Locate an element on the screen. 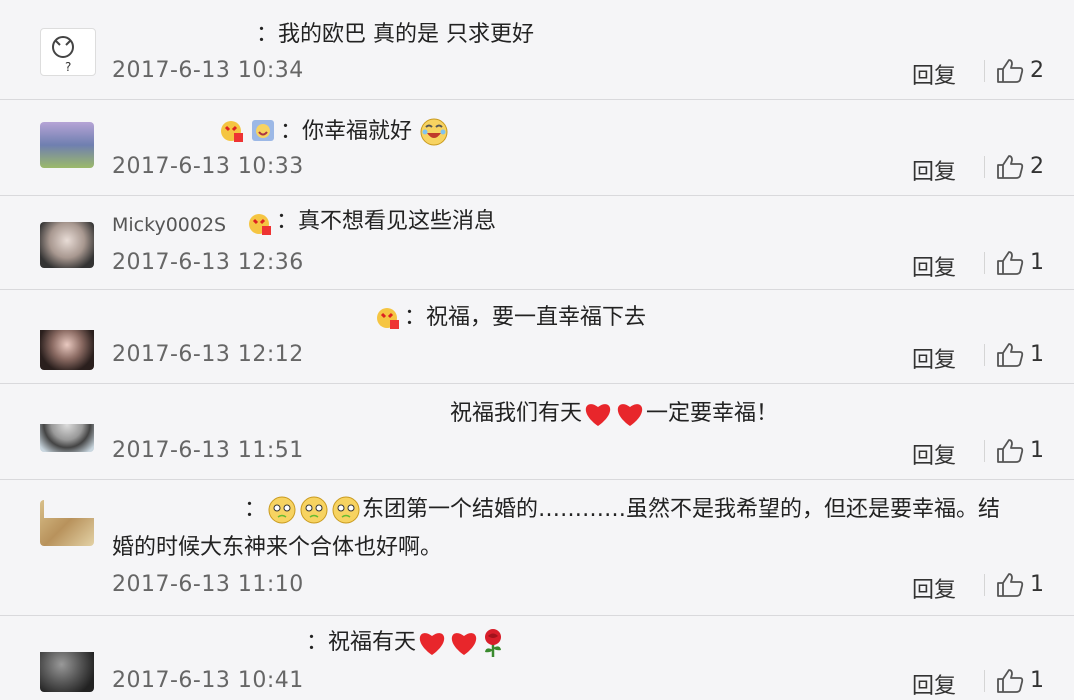 The width and height of the screenshot is (1074, 700). comment-date: 2017-6-13 11:51 is located at coordinates (208, 450).